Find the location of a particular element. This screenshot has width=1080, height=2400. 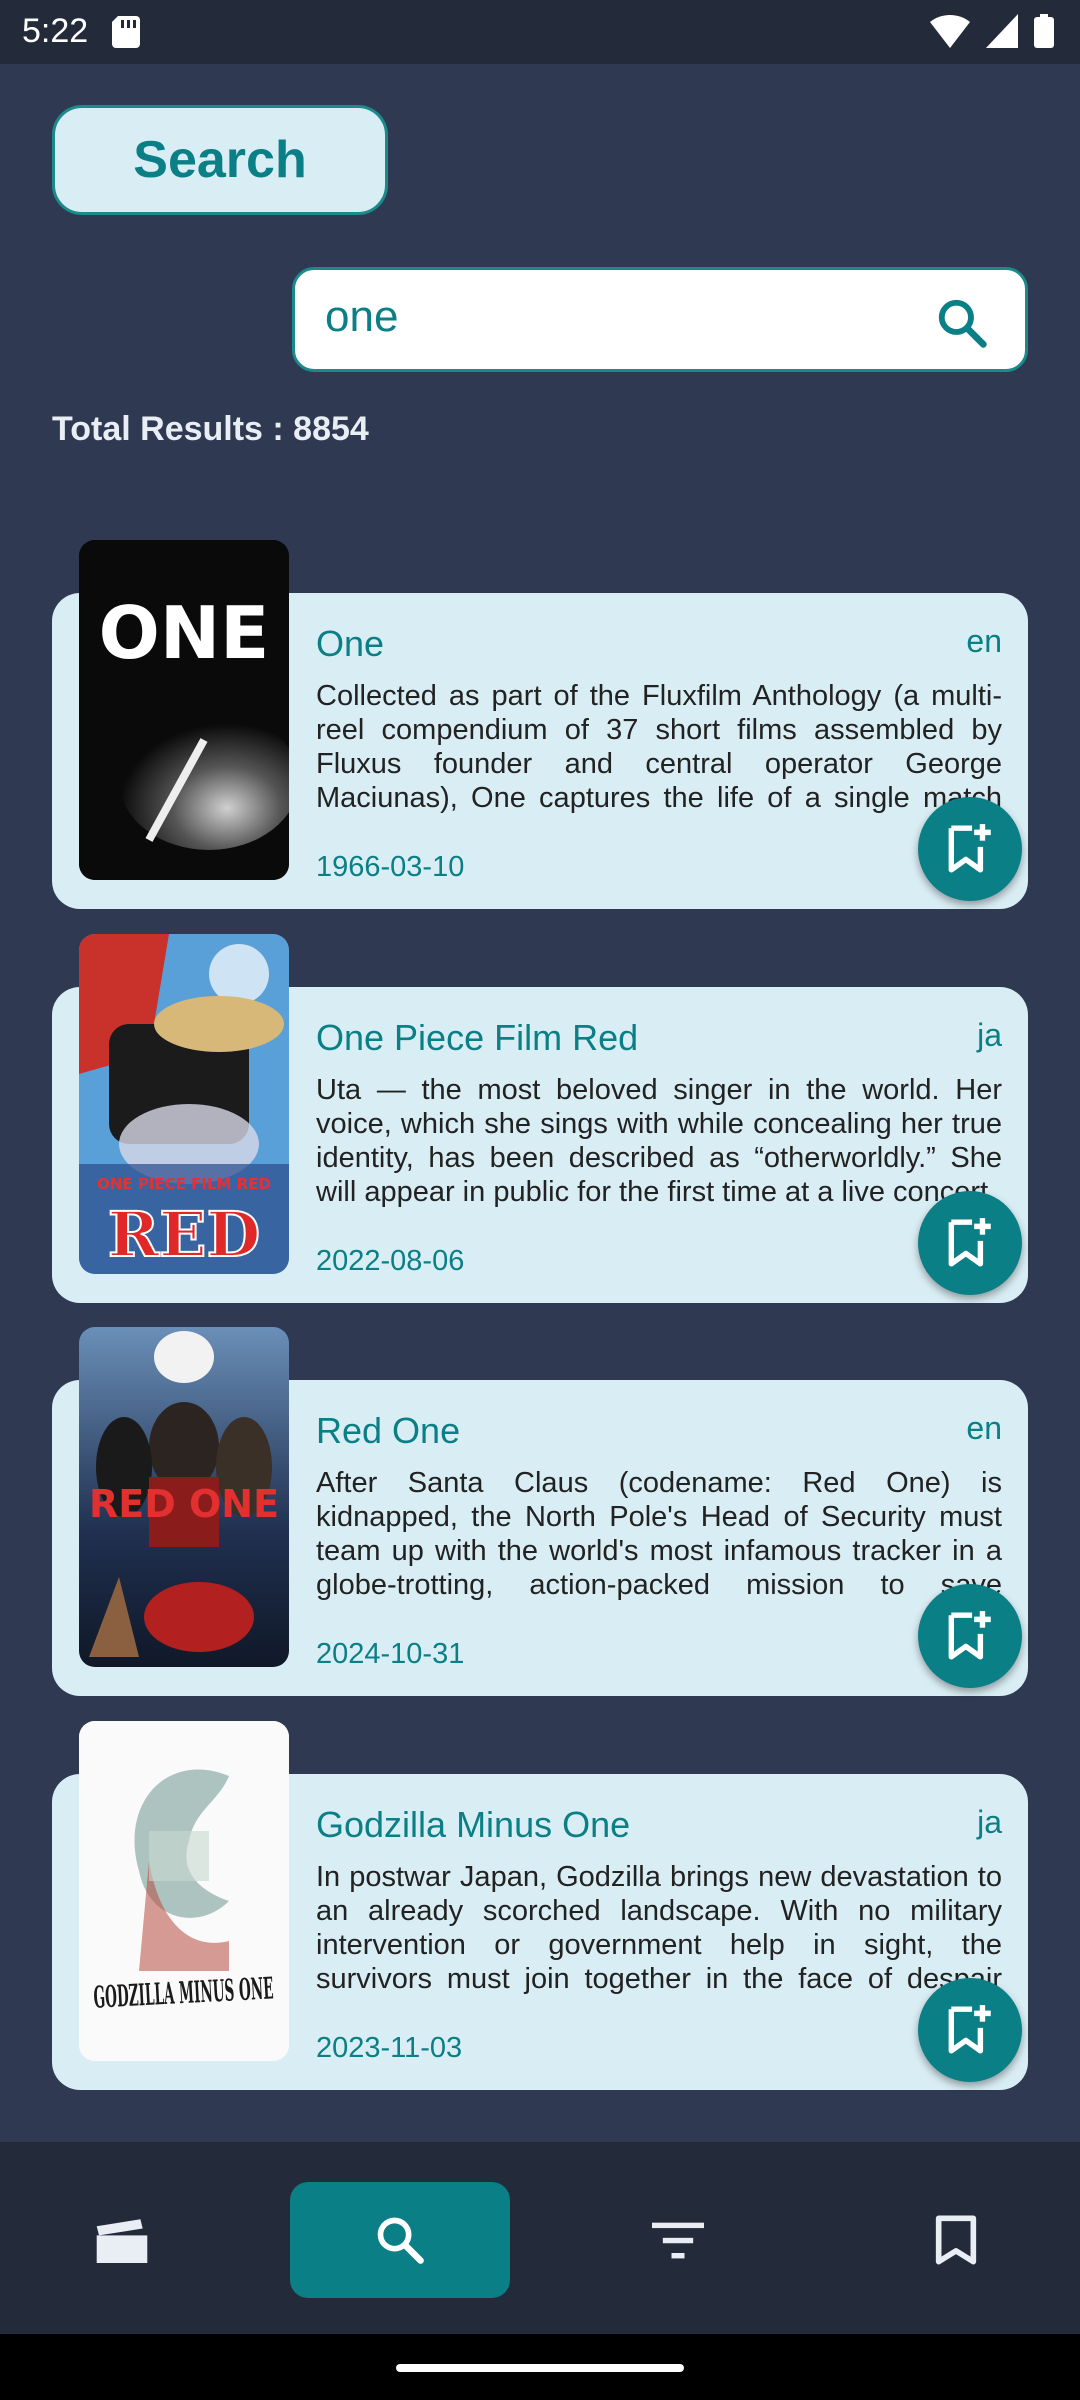

status-time: 5:22 is located at coordinates (55, 31).